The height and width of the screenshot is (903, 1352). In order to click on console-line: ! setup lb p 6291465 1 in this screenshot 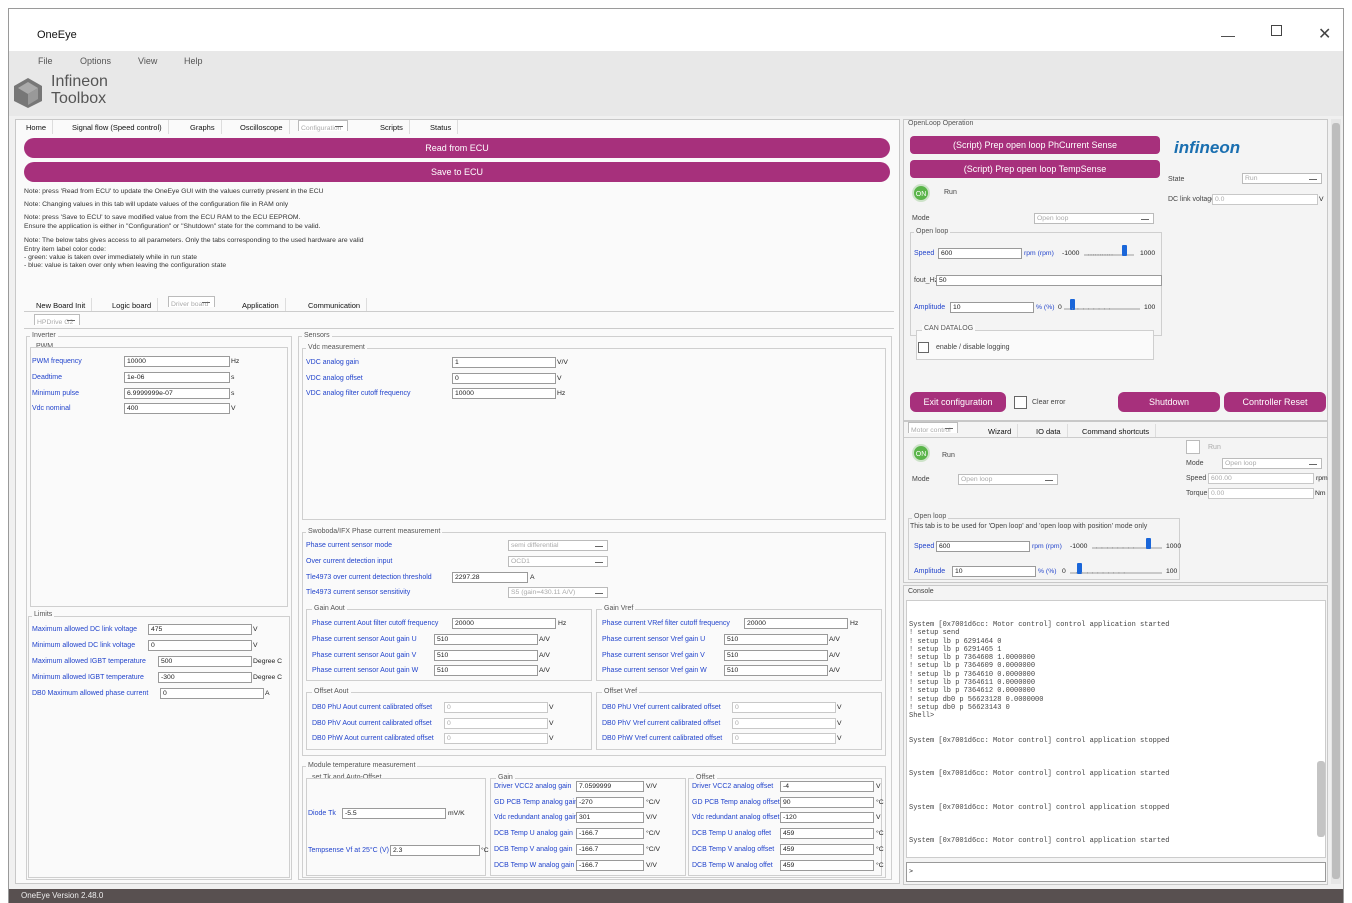, I will do `click(955, 649)`.